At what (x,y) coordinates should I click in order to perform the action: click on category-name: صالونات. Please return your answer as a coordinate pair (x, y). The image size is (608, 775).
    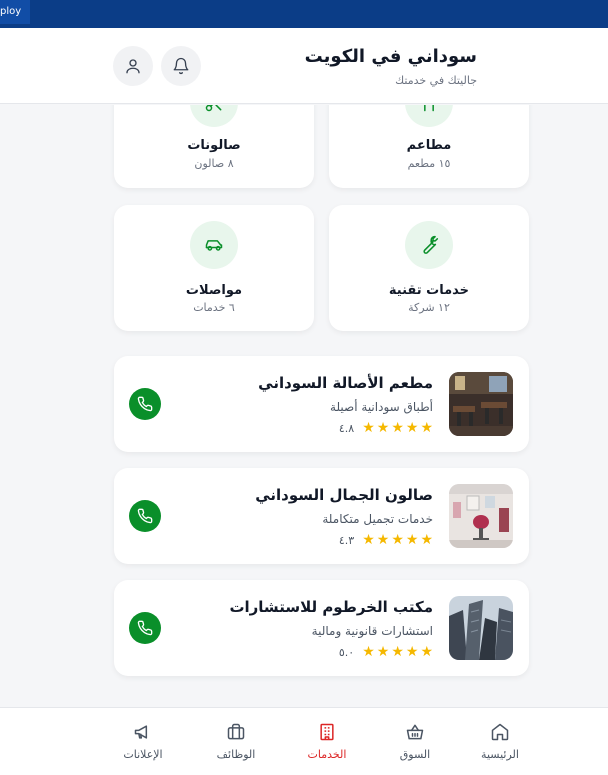
    Looking at the image, I should click on (214, 145).